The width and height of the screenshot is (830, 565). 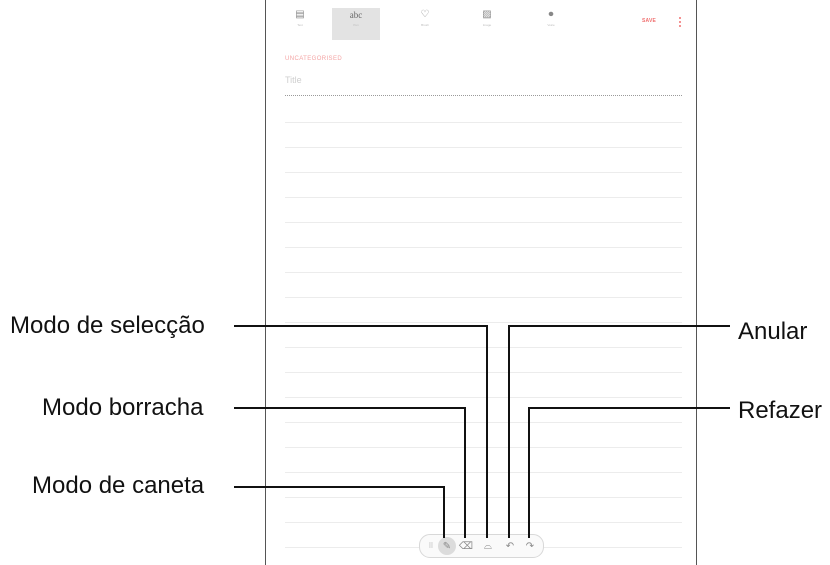 I want to click on image-icon: ▨, so click(x=487, y=14).